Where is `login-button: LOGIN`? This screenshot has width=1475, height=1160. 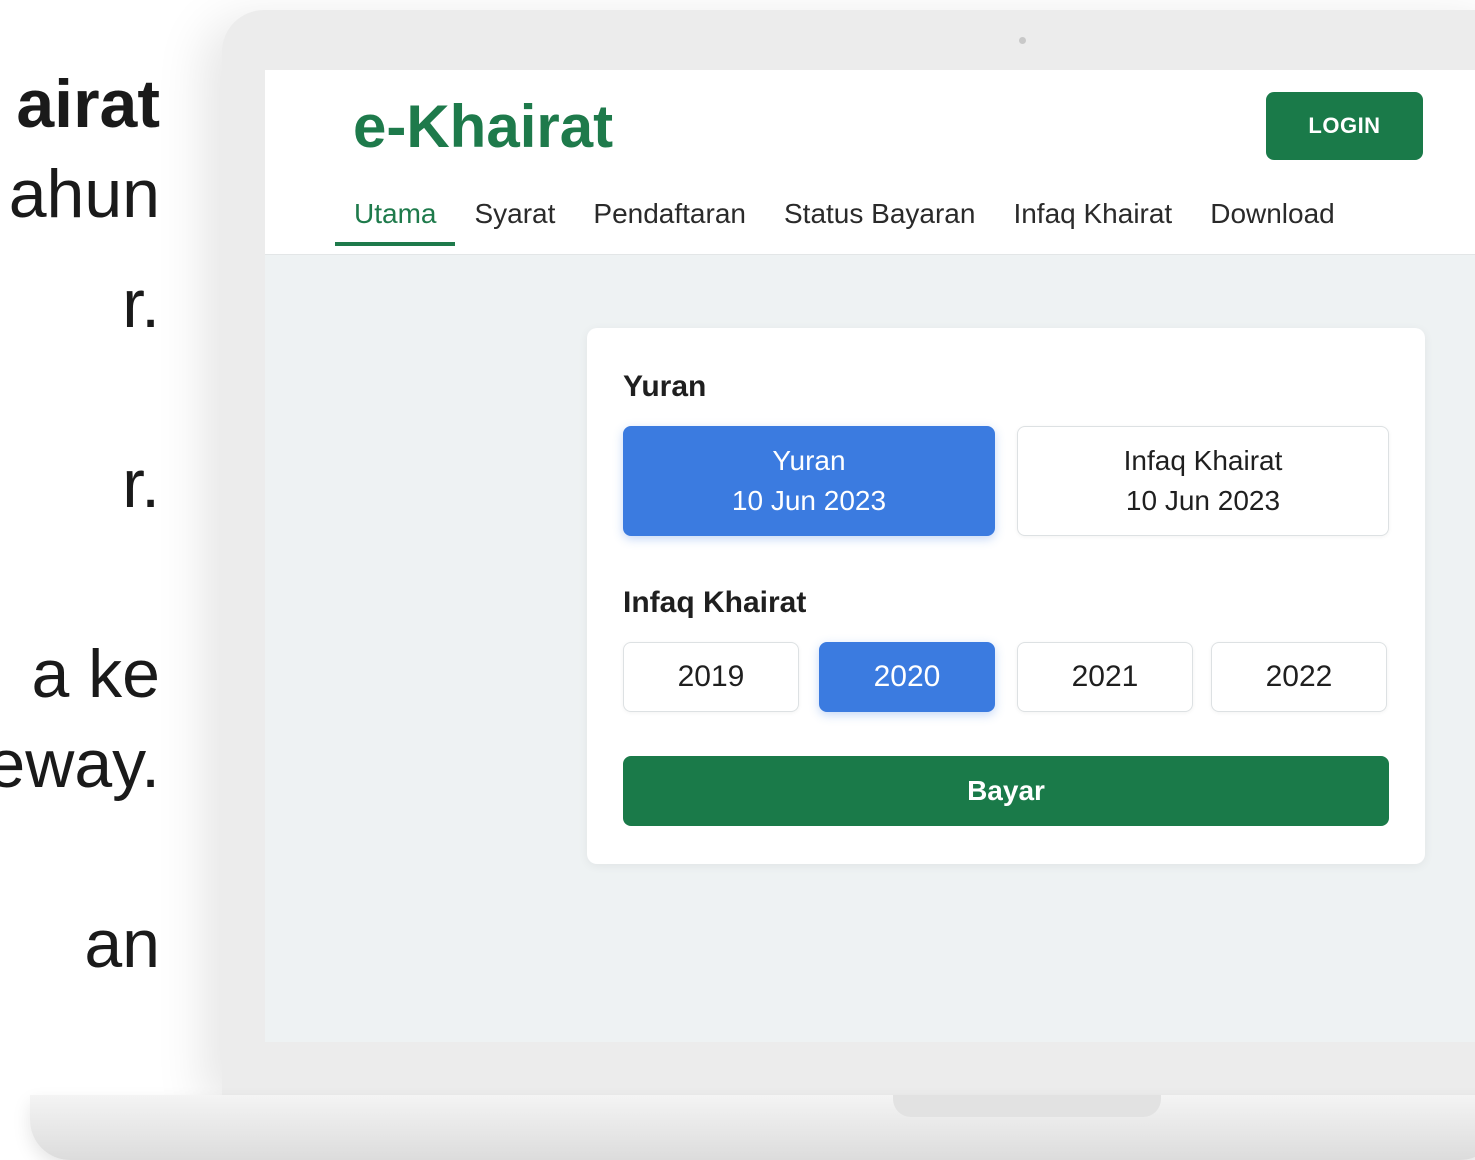
login-button: LOGIN is located at coordinates (1344, 126).